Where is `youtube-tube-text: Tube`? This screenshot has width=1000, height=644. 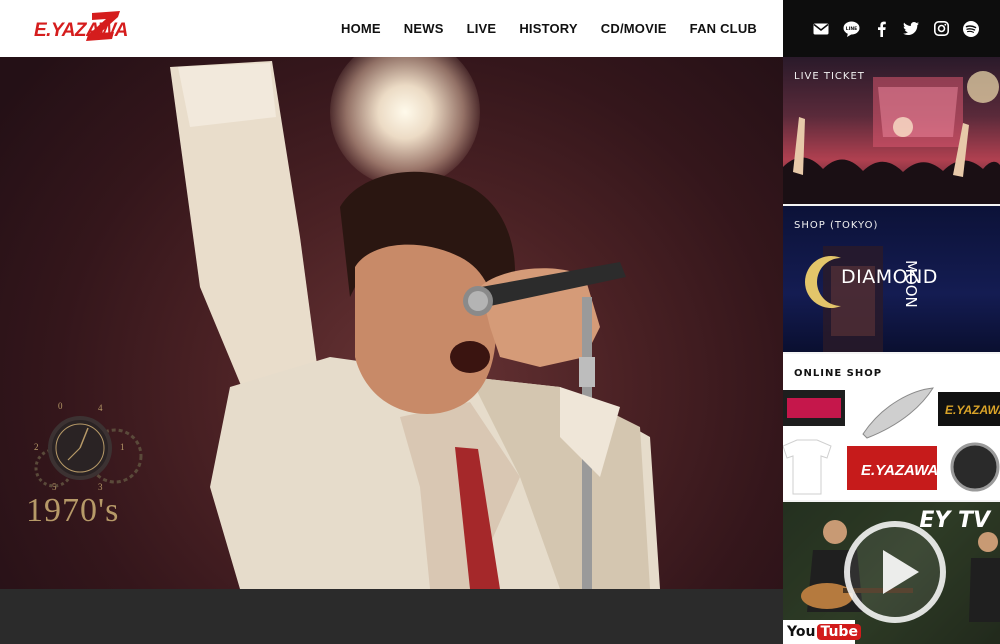 youtube-tube-text: Tube is located at coordinates (839, 632).